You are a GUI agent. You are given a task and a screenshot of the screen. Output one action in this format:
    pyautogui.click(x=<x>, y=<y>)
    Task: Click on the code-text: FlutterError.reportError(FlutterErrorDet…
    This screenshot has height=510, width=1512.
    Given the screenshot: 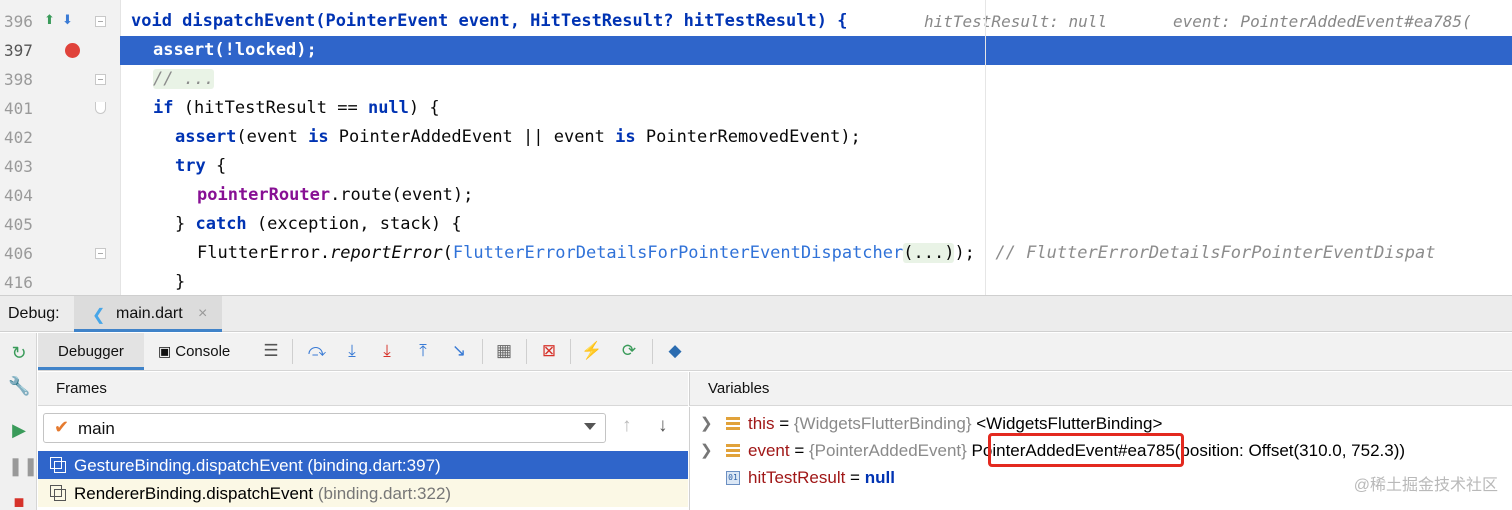 What is the action you would take?
    pyautogui.click(x=816, y=253)
    